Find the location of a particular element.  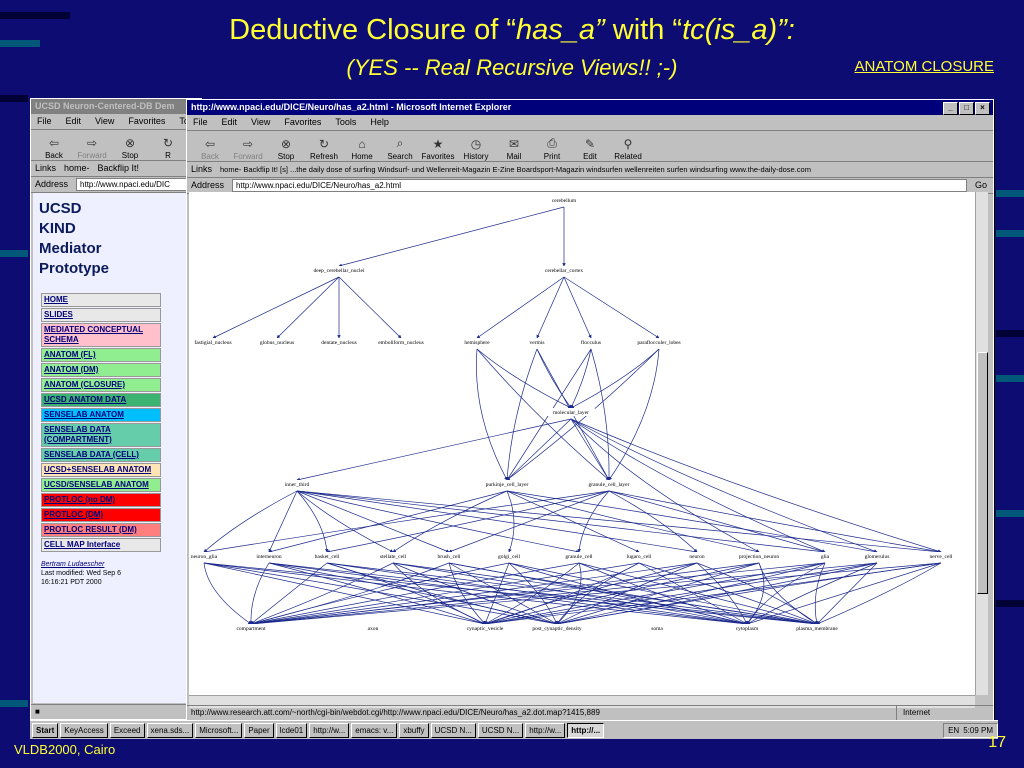

nav-item-protloc-result-dm: PROTLOC RESULT (DM) is located at coordinates (101, 530).